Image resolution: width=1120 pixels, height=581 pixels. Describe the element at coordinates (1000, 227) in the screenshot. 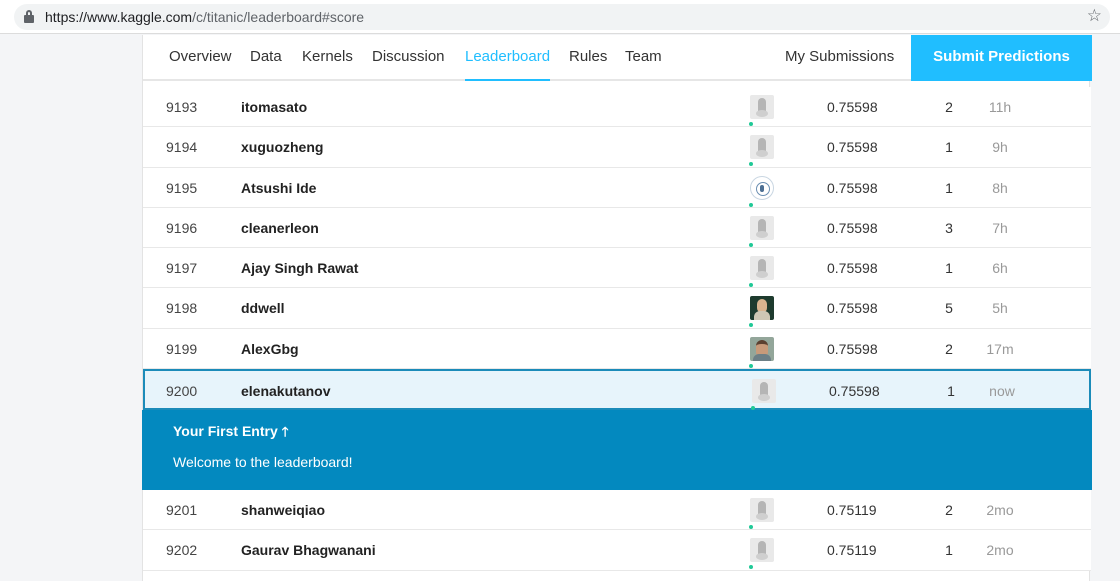

I see `last-submission: 7h` at that location.